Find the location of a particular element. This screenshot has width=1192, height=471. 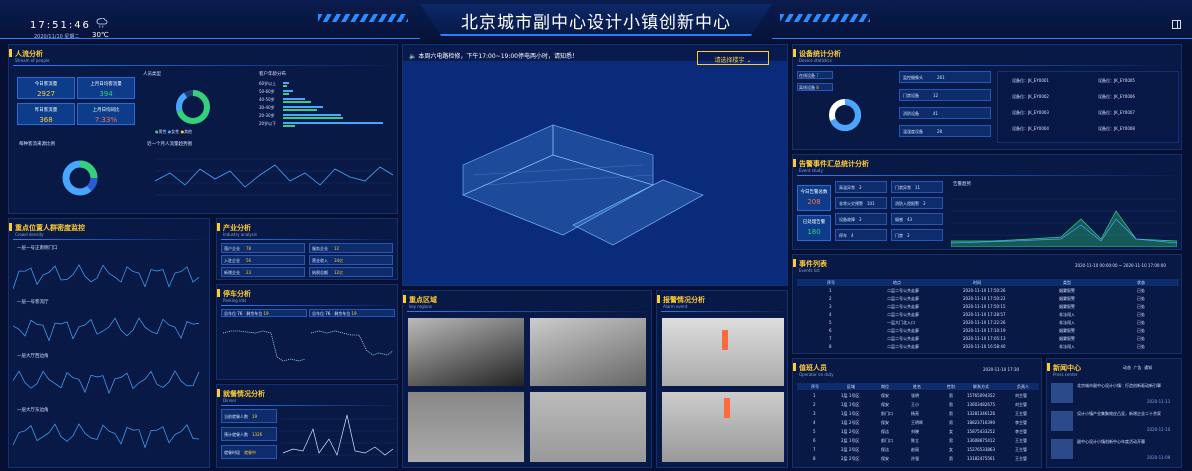

age-bar-label: 20岁以下 is located at coordinates (268, 123).